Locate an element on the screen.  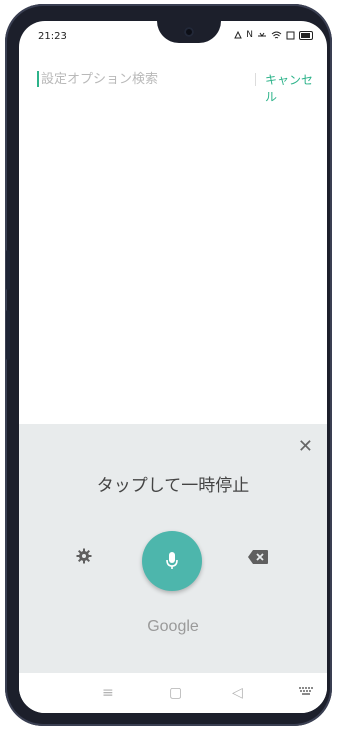
keyboard-icon is located at coordinates (306, 691).